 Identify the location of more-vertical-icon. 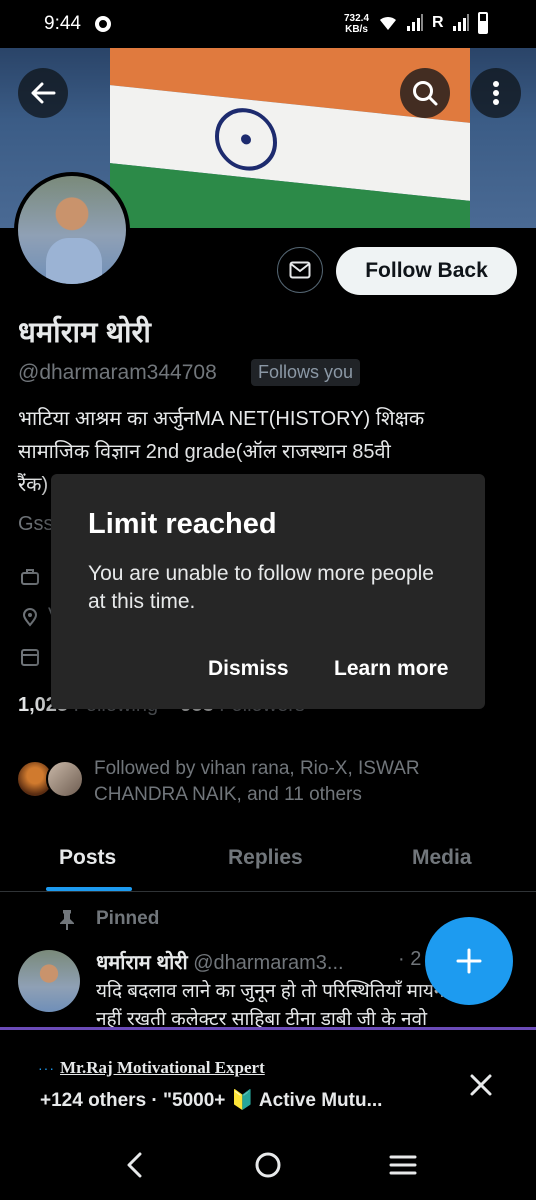
(496, 93).